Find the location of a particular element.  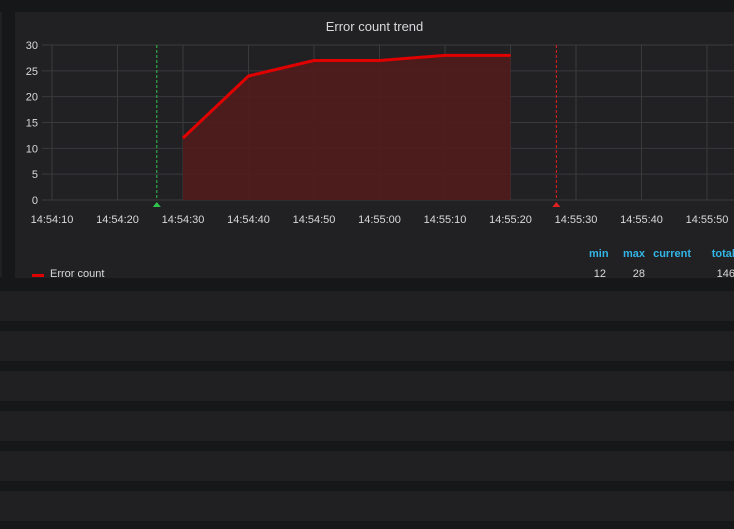

end-marker-icon is located at coordinates (556, 204).